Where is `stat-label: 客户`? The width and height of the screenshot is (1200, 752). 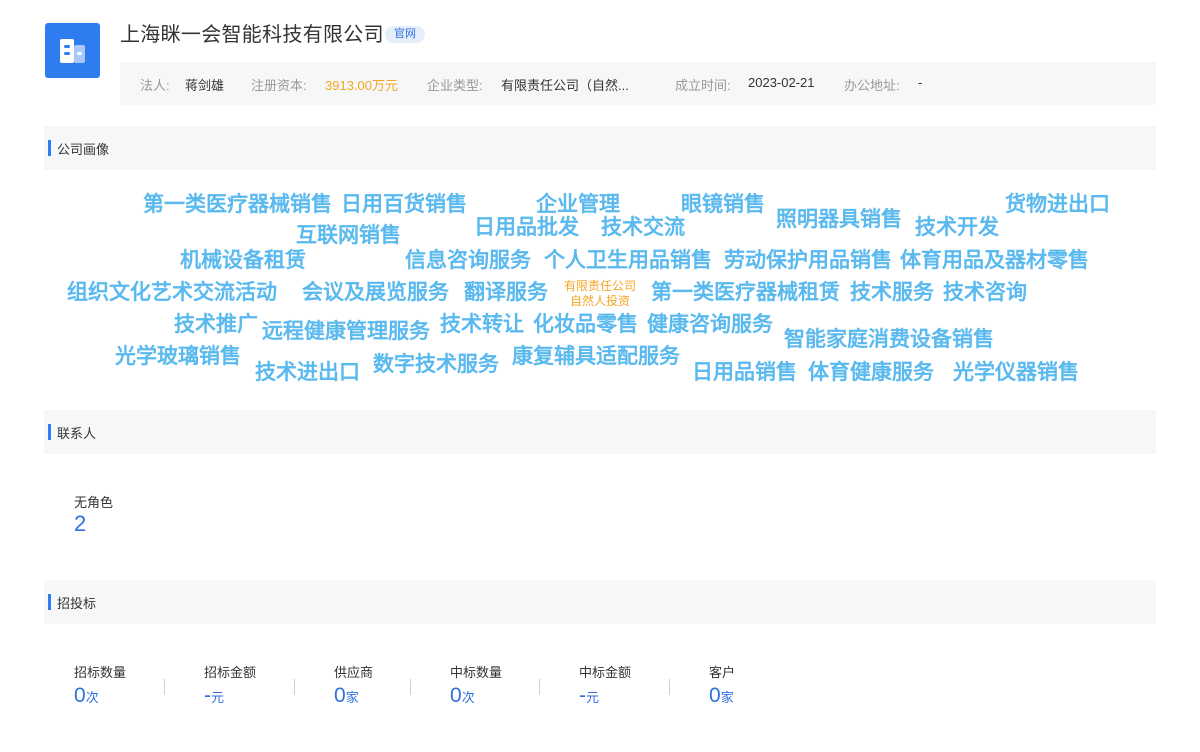
stat-label: 客户 is located at coordinates (722, 672).